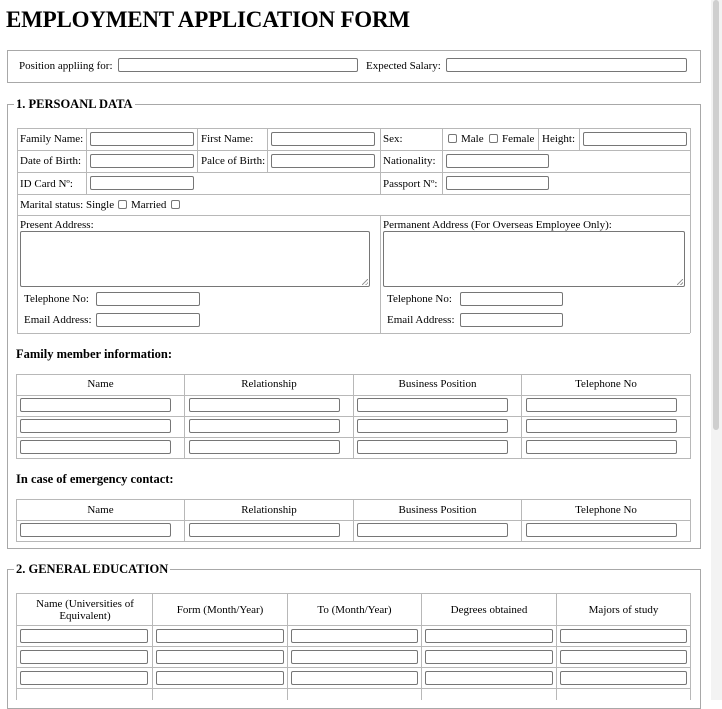  Describe the element at coordinates (85, 610) in the screenshot. I see `education-col-name: Name (Universities of Equivalent)` at that location.